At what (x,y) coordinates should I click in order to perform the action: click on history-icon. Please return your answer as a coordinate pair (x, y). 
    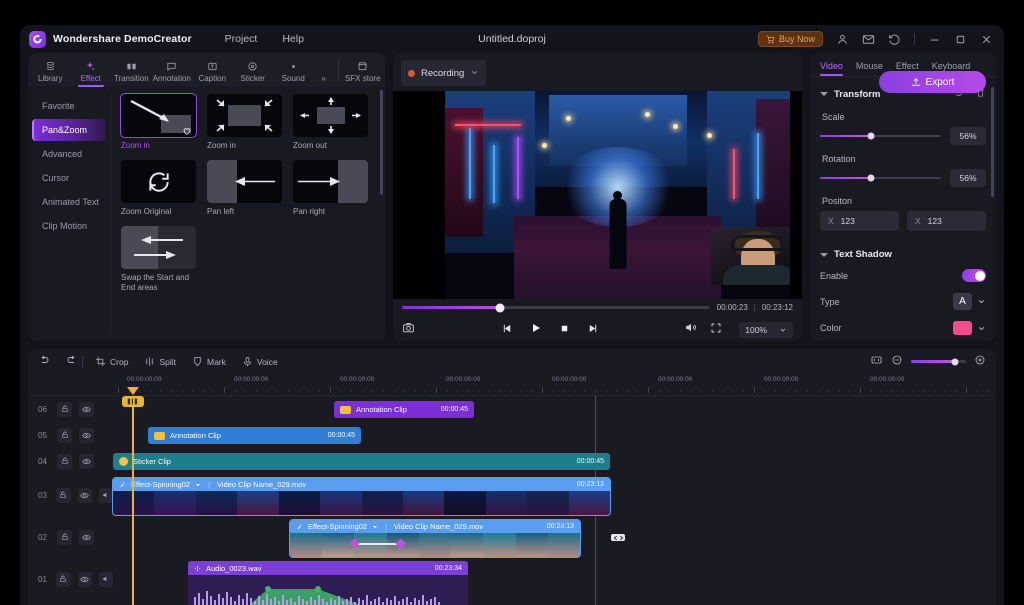
    Looking at the image, I should click on (894, 39).